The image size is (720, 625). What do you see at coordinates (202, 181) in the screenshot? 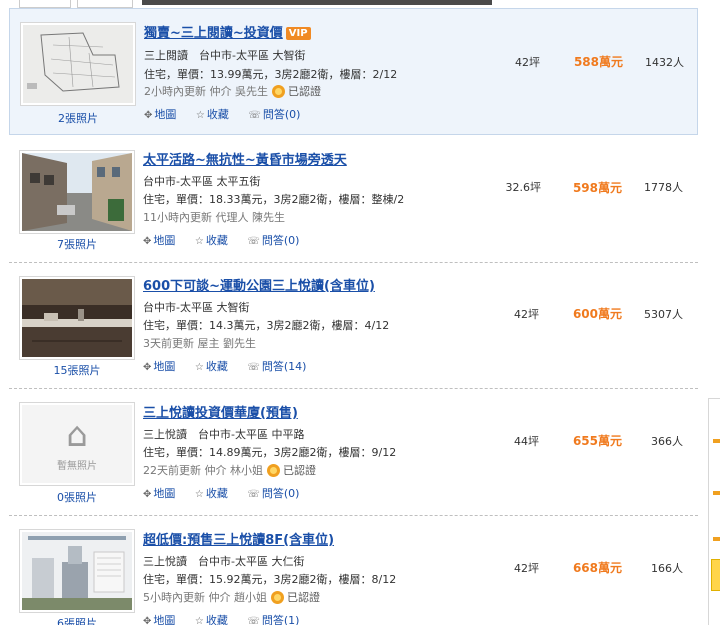
I see `listing-location: 台中市-太平區 太平五街` at bounding box center [202, 181].